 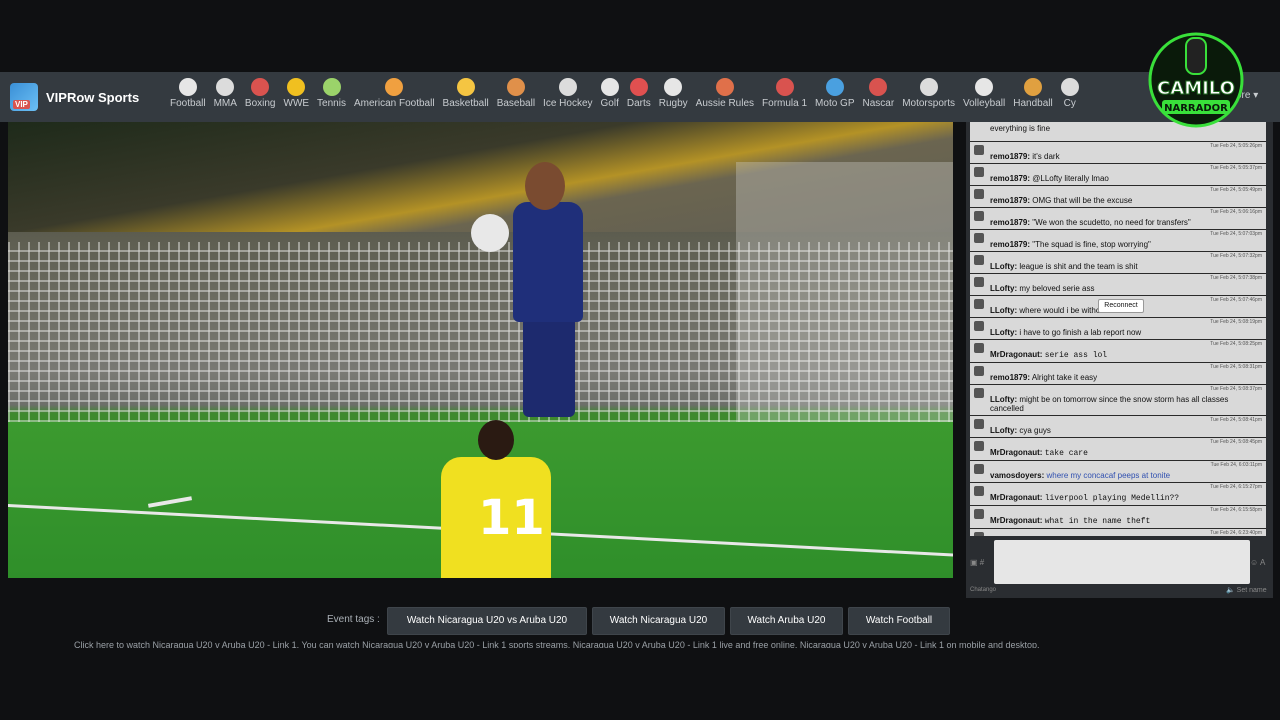 What do you see at coordinates (1236, 344) in the screenshot?
I see `chat-timestamp: Tue Feb 24, 5:08:25pm` at bounding box center [1236, 344].